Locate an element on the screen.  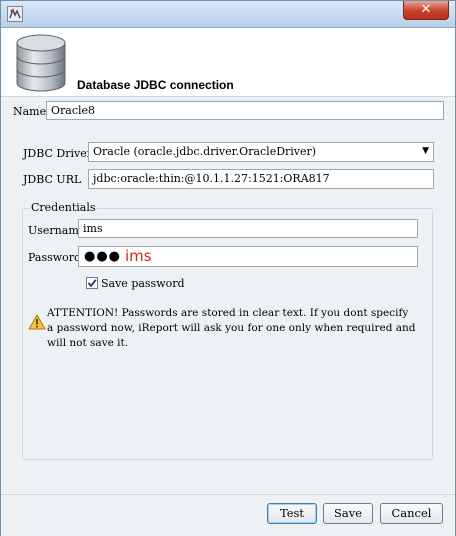
title-bar: ✕ is located at coordinates (228, 14).